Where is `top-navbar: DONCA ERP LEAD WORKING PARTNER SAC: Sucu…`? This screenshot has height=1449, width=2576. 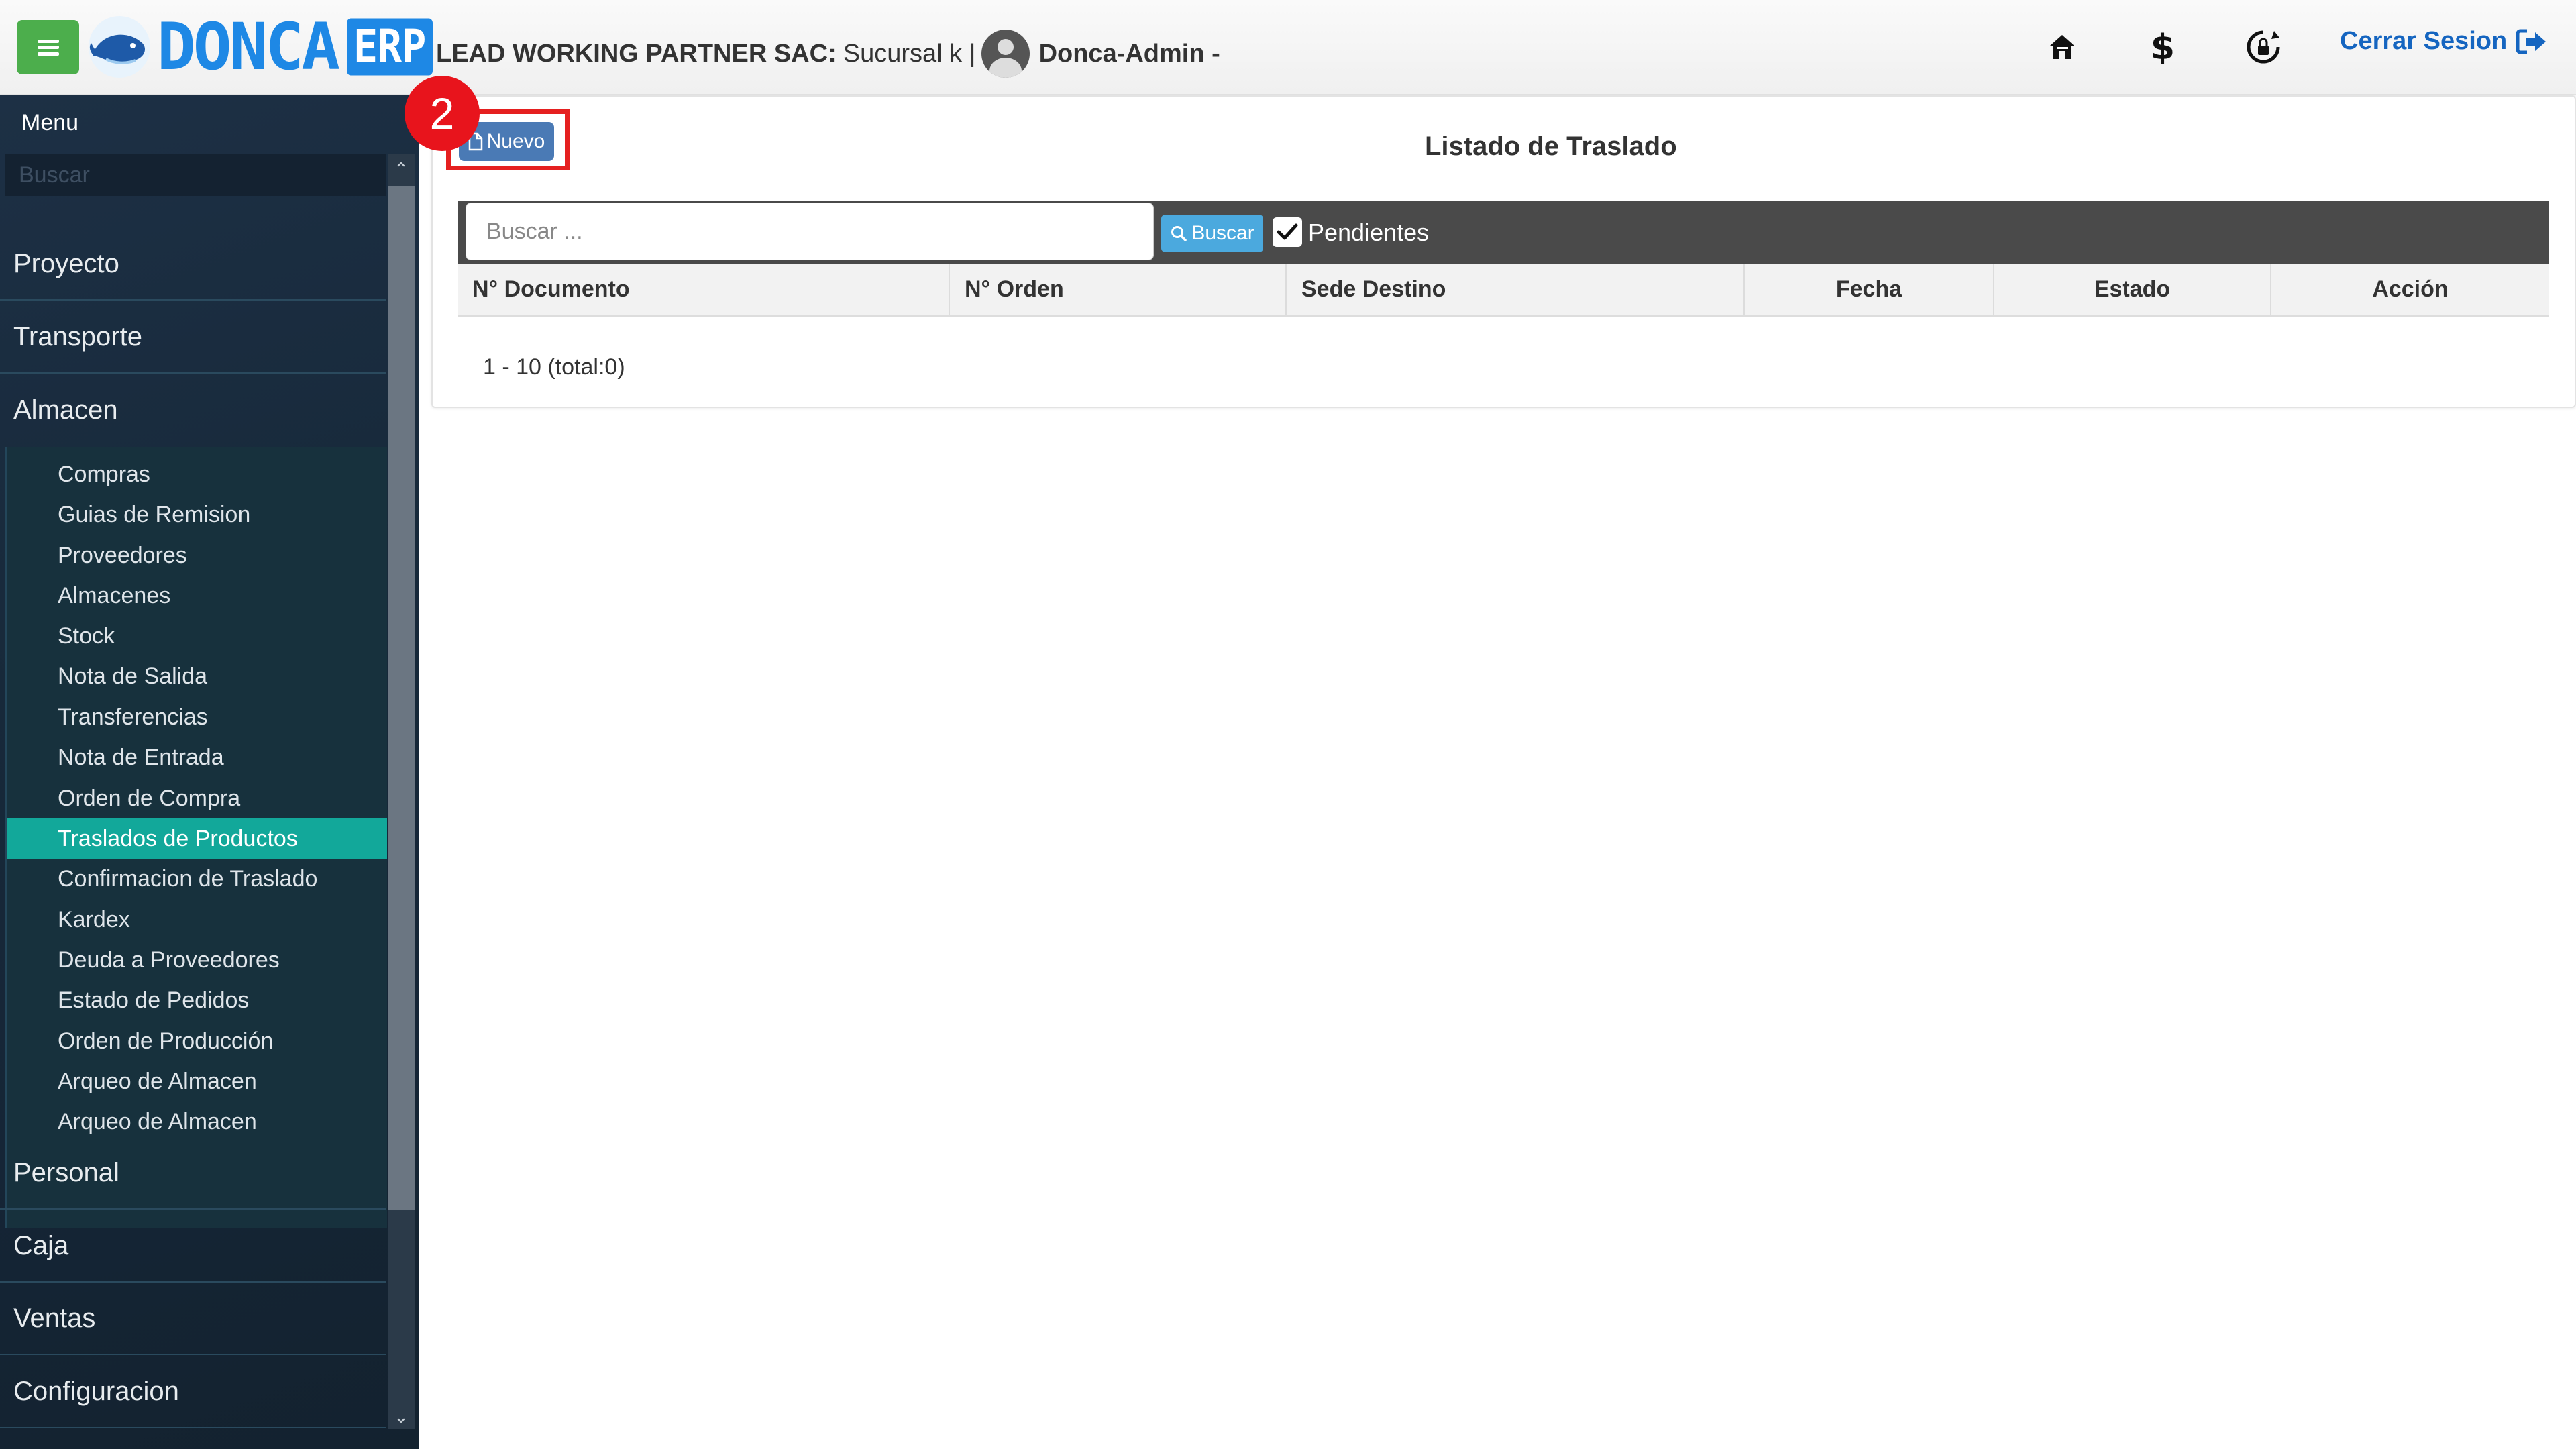 top-navbar: DONCA ERP LEAD WORKING PARTNER SAC: Sucu… is located at coordinates (1288, 47).